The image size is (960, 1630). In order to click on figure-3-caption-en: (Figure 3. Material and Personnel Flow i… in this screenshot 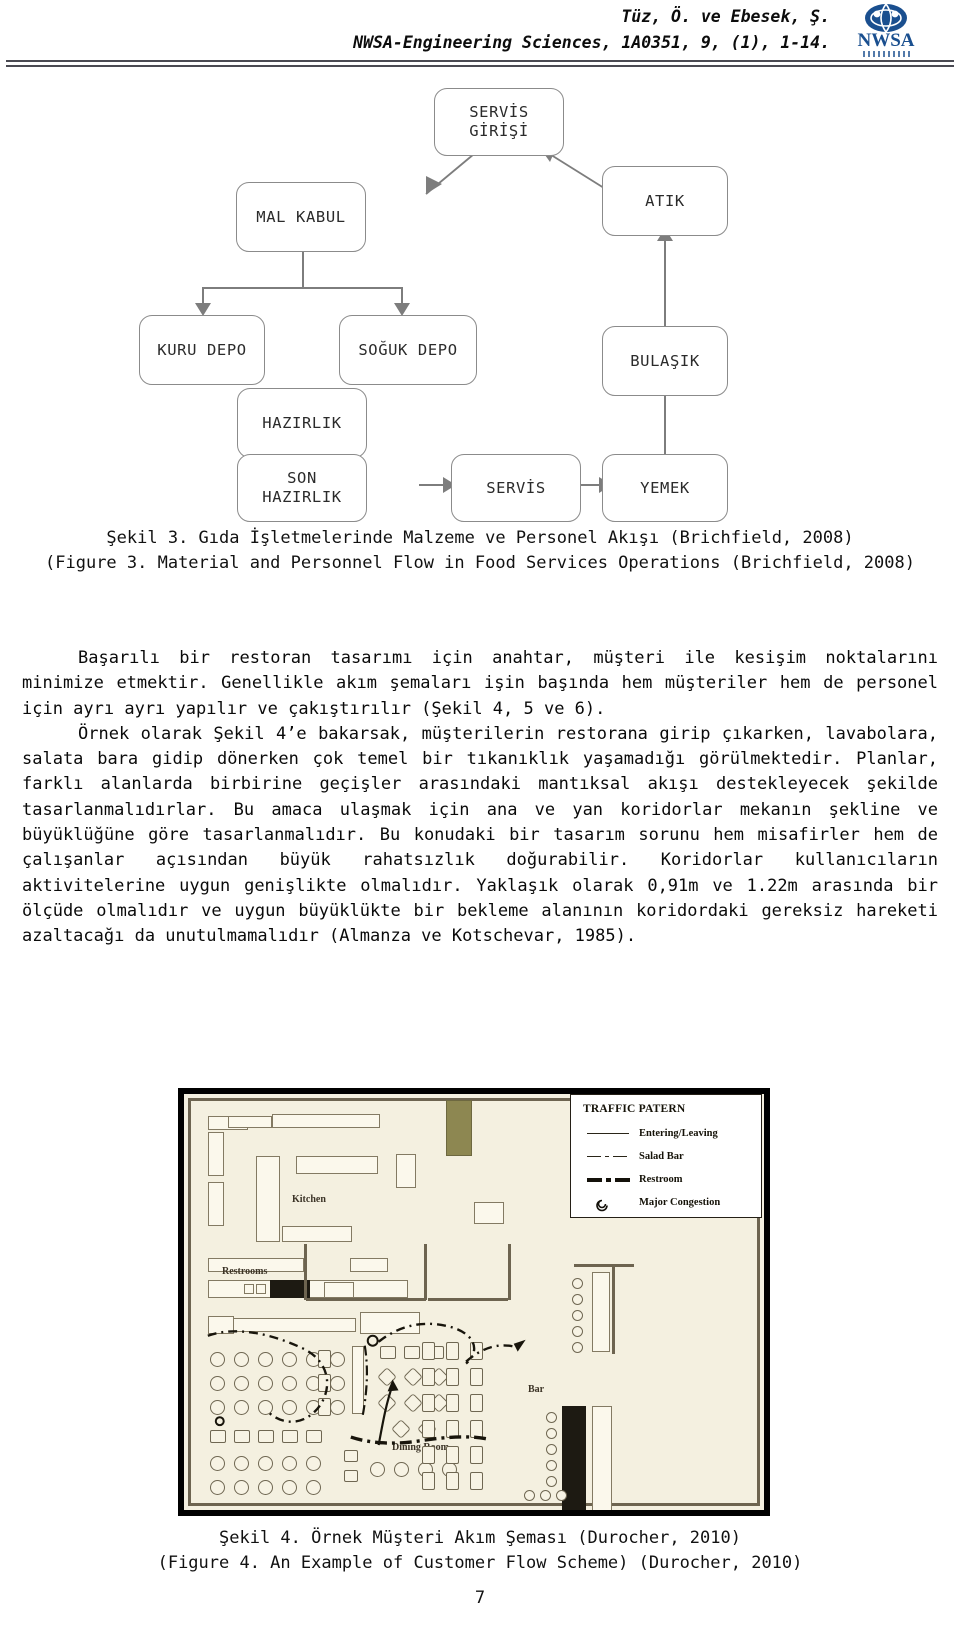, I will do `click(480, 563)`.